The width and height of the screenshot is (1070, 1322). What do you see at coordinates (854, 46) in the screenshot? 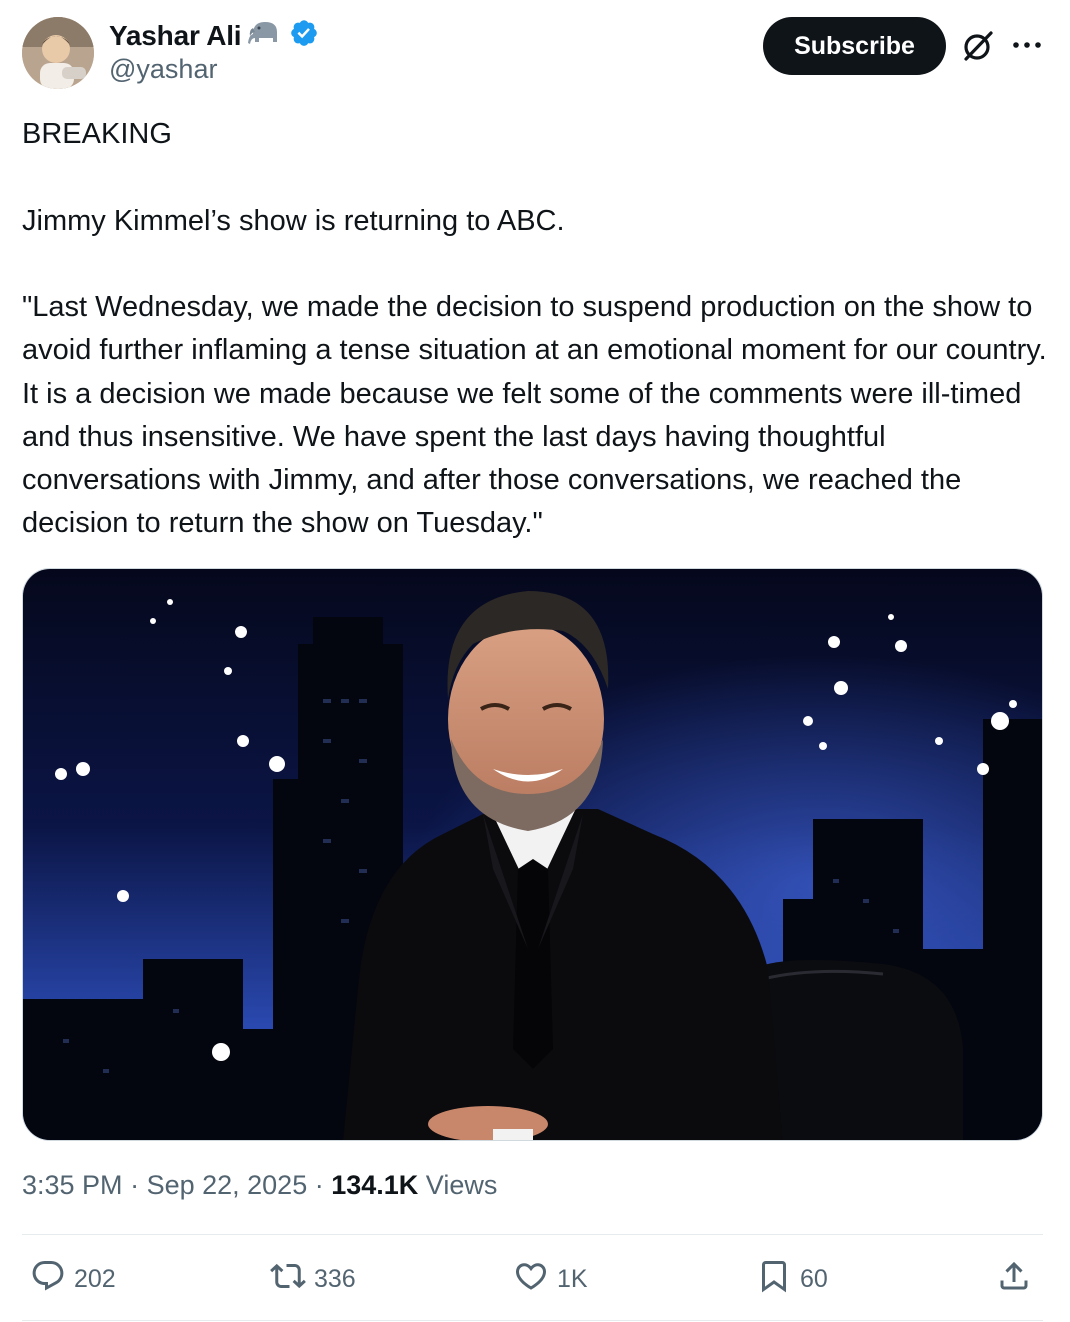
I see `subscribe-button: Subscribe` at bounding box center [854, 46].